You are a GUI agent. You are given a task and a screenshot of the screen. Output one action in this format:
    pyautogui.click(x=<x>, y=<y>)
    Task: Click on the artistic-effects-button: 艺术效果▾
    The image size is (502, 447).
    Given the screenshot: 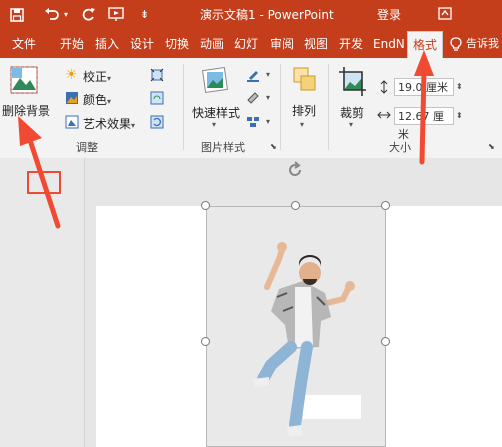 What is the action you would take?
    pyautogui.click(x=109, y=123)
    